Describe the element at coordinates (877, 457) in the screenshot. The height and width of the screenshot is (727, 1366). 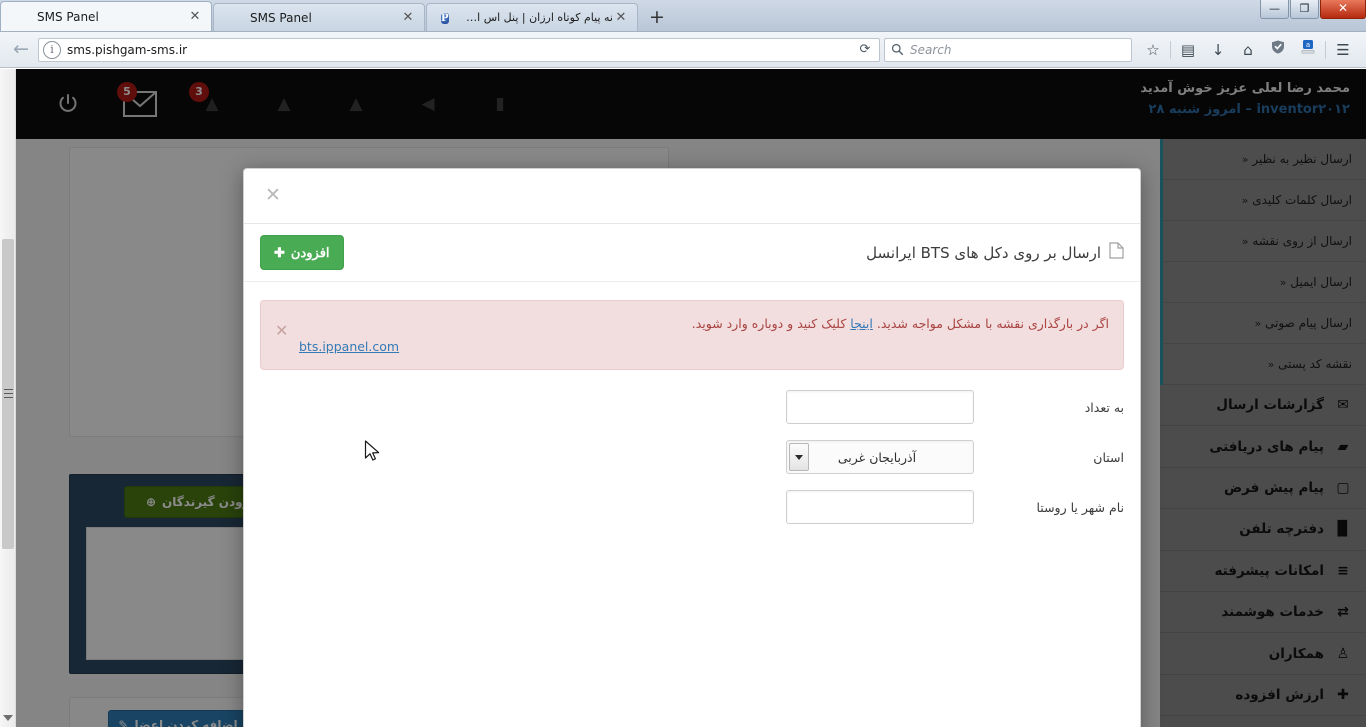
I see `province-selected-value: آذربایجان غربی` at that location.